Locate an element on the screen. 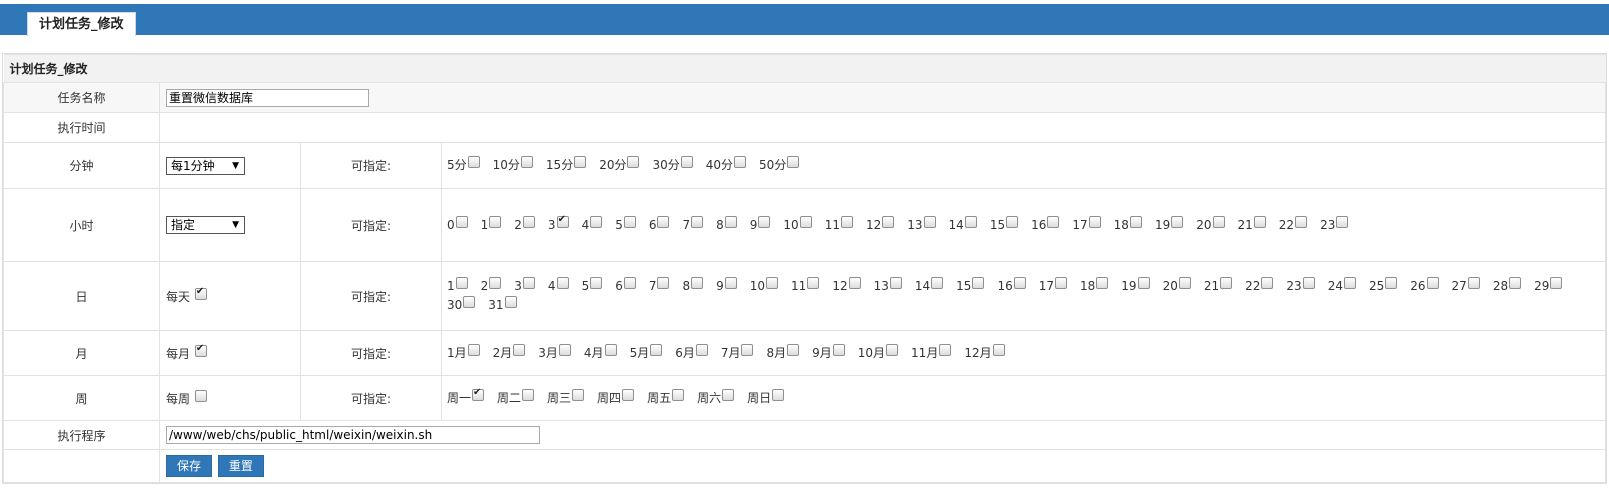 Image resolution: width=1609 pixels, height=498 pixels. checkbox-option: 1 is located at coordinates (491, 225).